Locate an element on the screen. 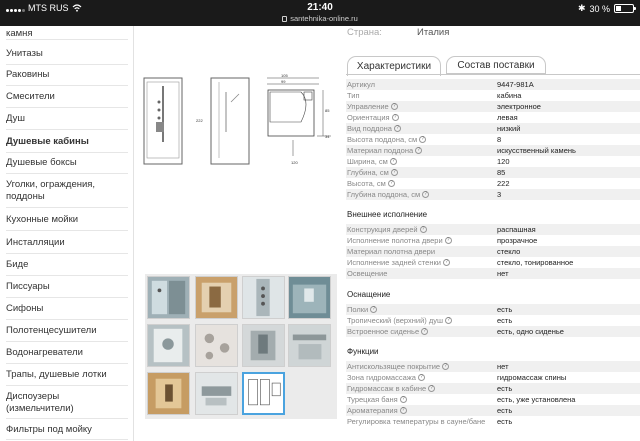 The width and height of the screenshot is (640, 441). url-text: santehnika-online.ru is located at coordinates (324, 18).